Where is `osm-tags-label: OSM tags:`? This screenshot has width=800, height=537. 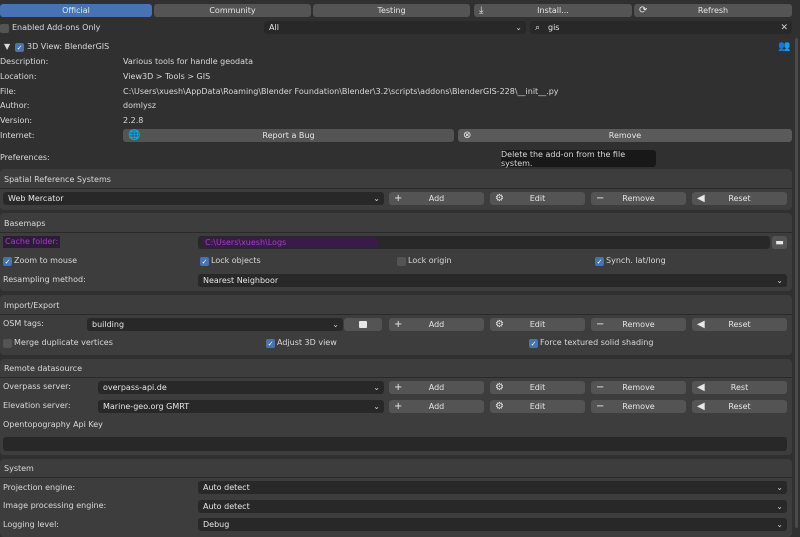 osm-tags-label: OSM tags: is located at coordinates (23, 323).